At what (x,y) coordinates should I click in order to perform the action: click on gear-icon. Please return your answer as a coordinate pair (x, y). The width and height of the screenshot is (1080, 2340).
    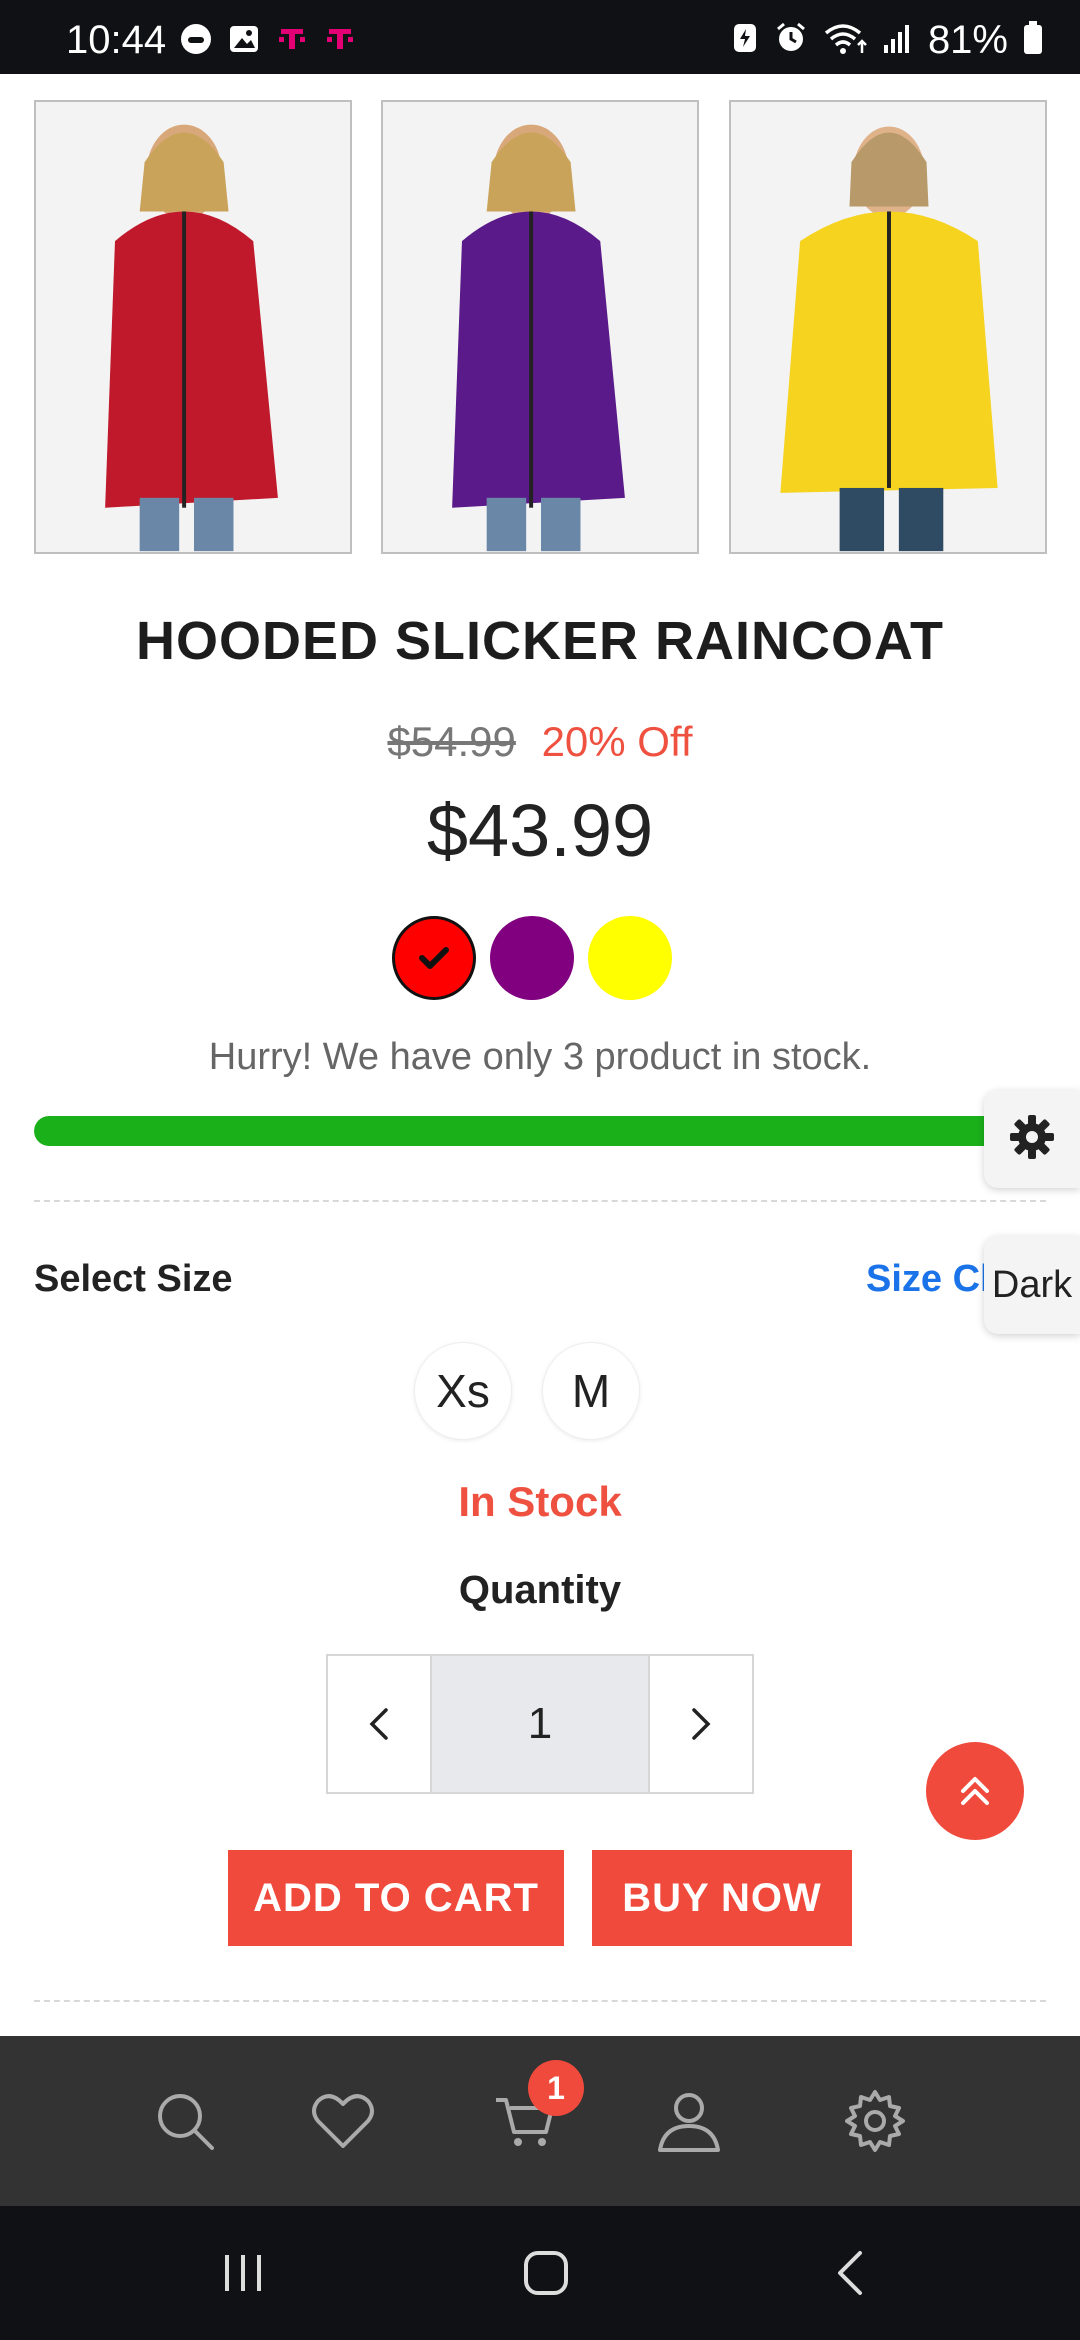
    Looking at the image, I should click on (1032, 1139).